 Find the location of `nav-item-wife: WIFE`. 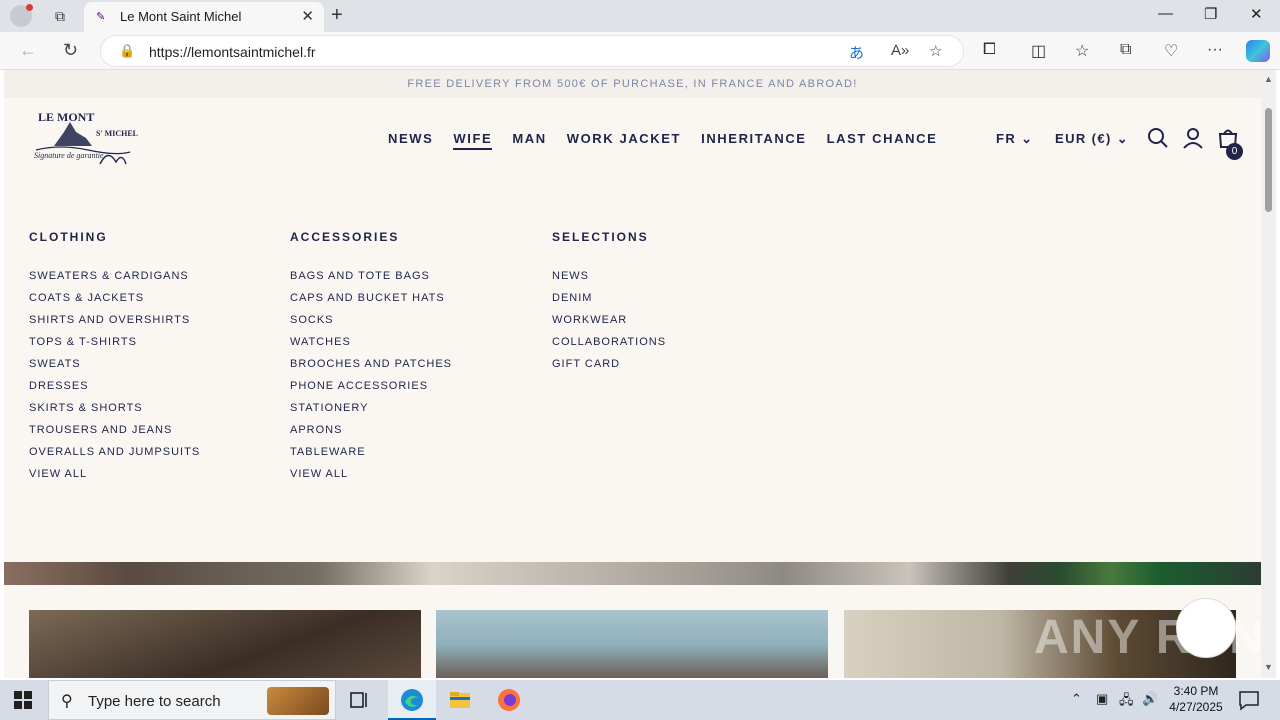

nav-item-wife: WIFE is located at coordinates (473, 140).